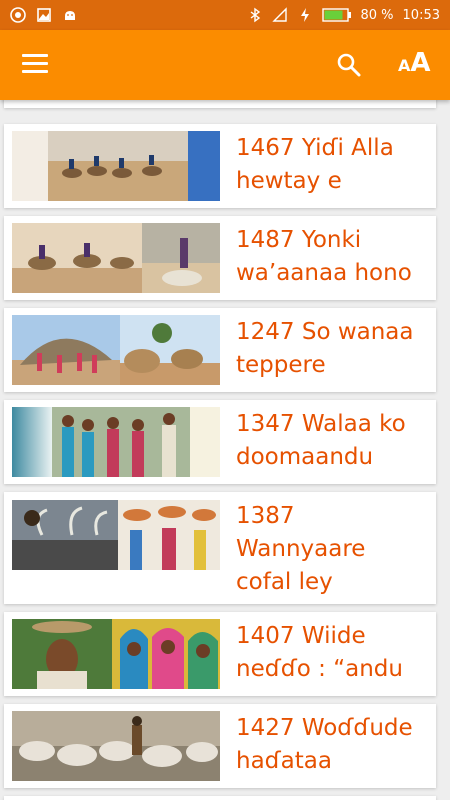 The height and width of the screenshot is (800, 450). Describe the element at coordinates (279, 14) in the screenshot. I see `signal-icon` at that location.